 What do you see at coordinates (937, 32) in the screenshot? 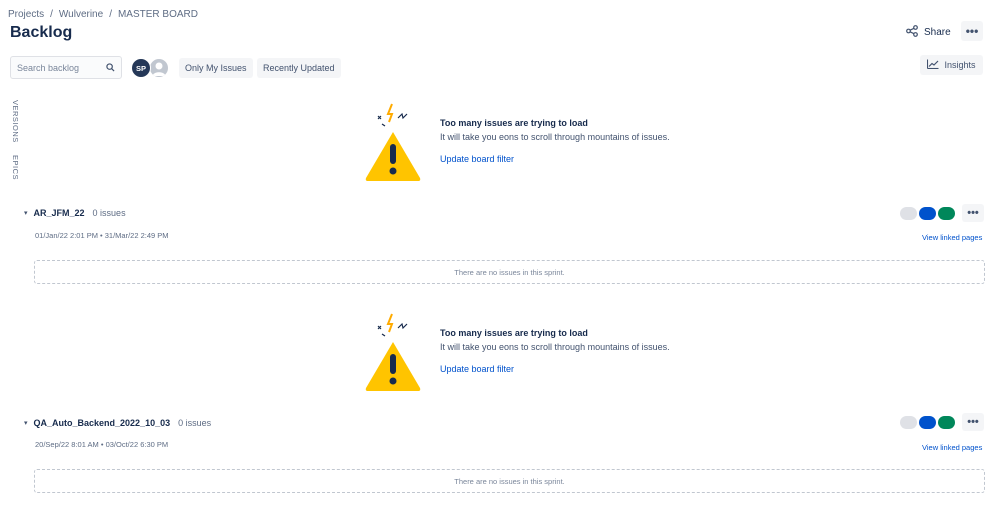
I see `share-label: Share` at bounding box center [937, 32].